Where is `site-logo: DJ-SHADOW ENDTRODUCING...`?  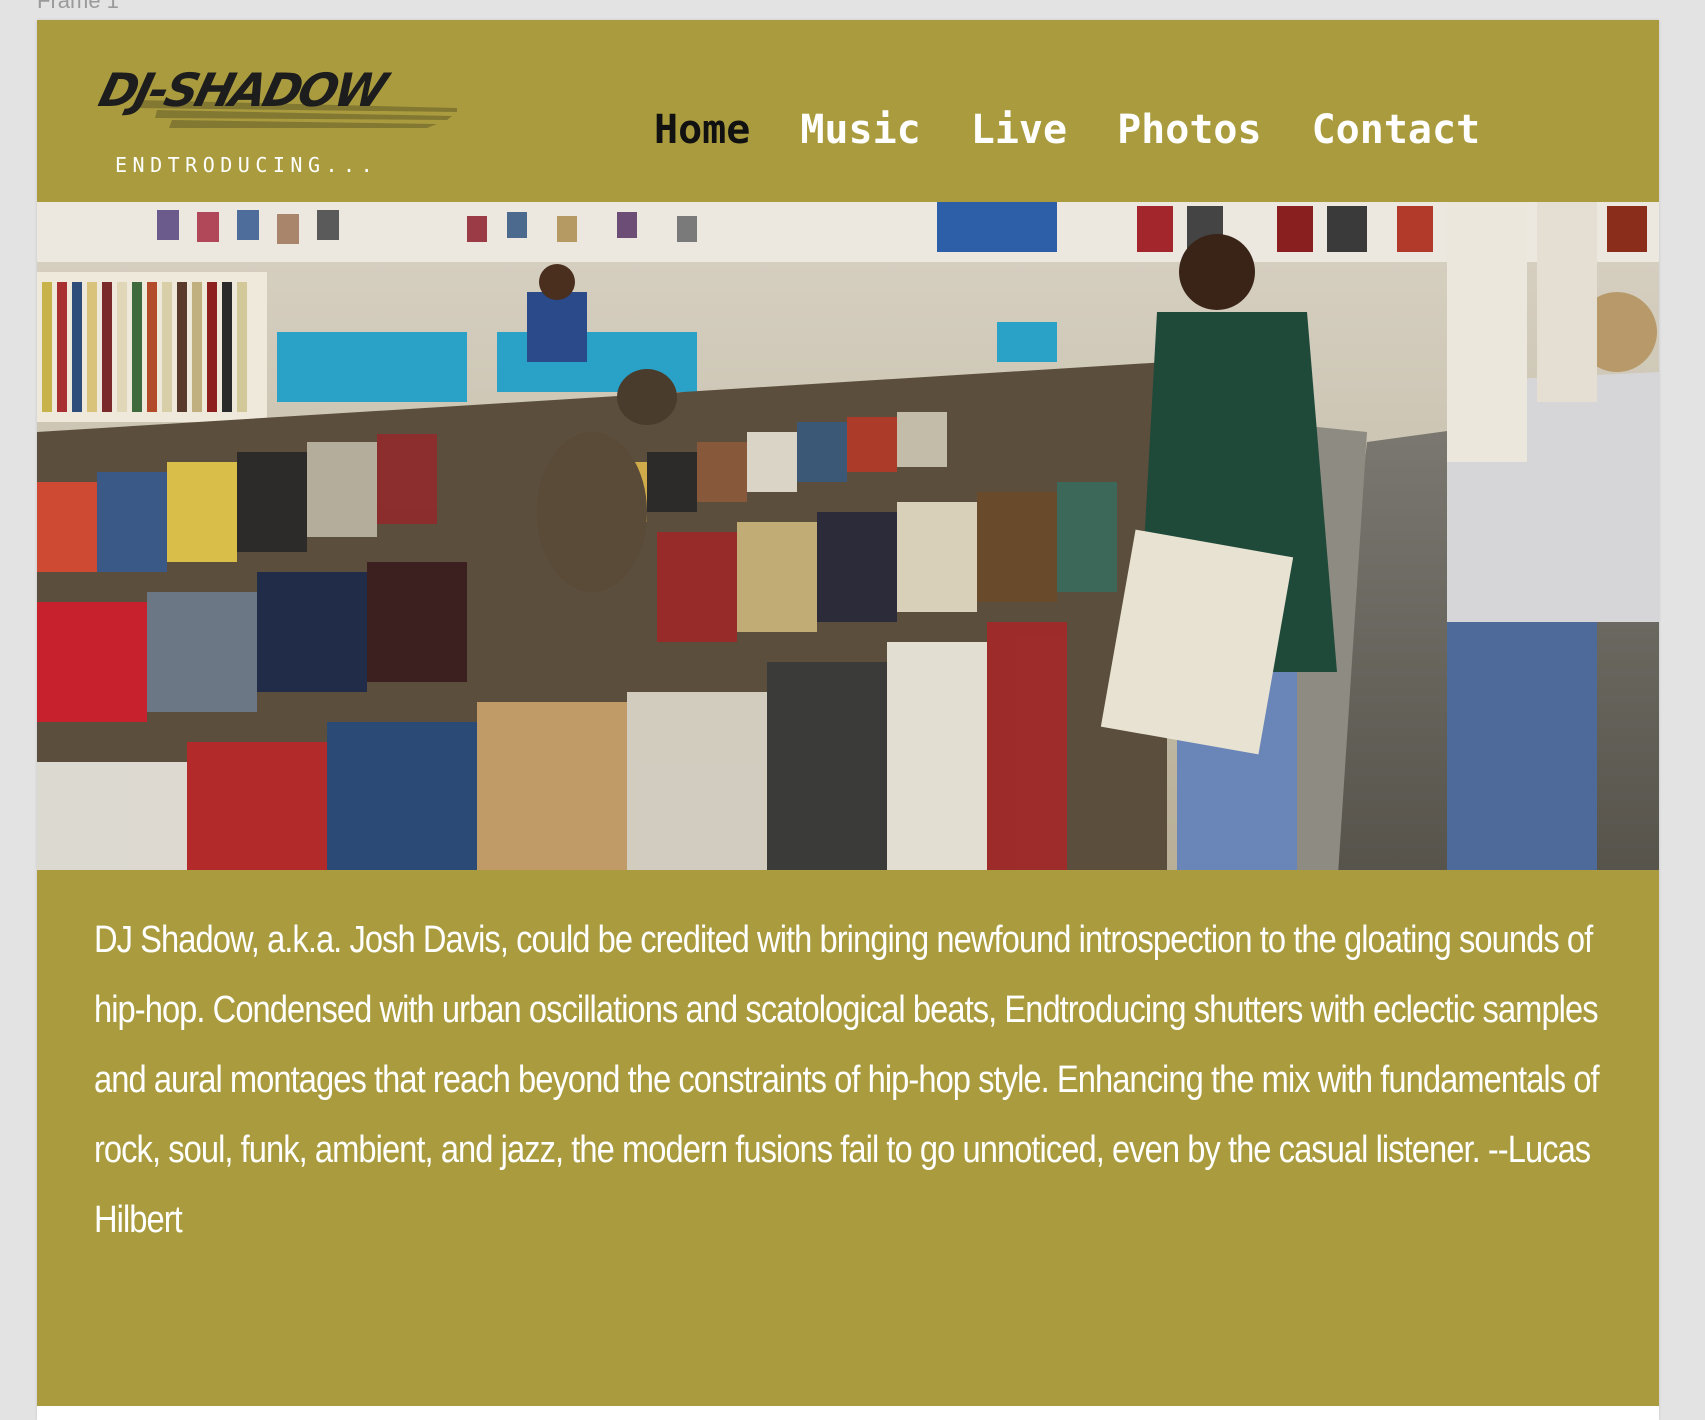
site-logo: DJ-SHADOW ENDTRODUCING... is located at coordinates (292, 118).